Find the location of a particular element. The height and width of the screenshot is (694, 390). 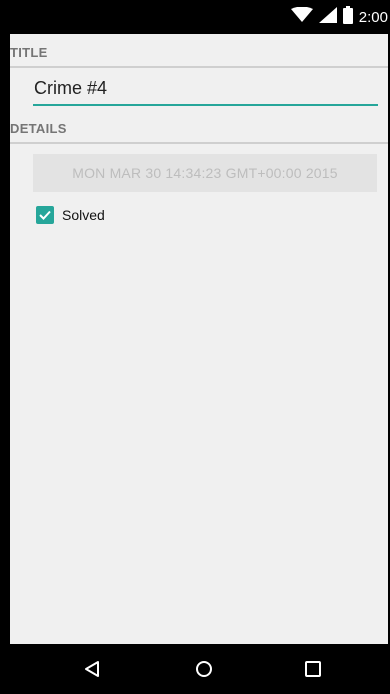

solved-checkbox is located at coordinates (45, 215).